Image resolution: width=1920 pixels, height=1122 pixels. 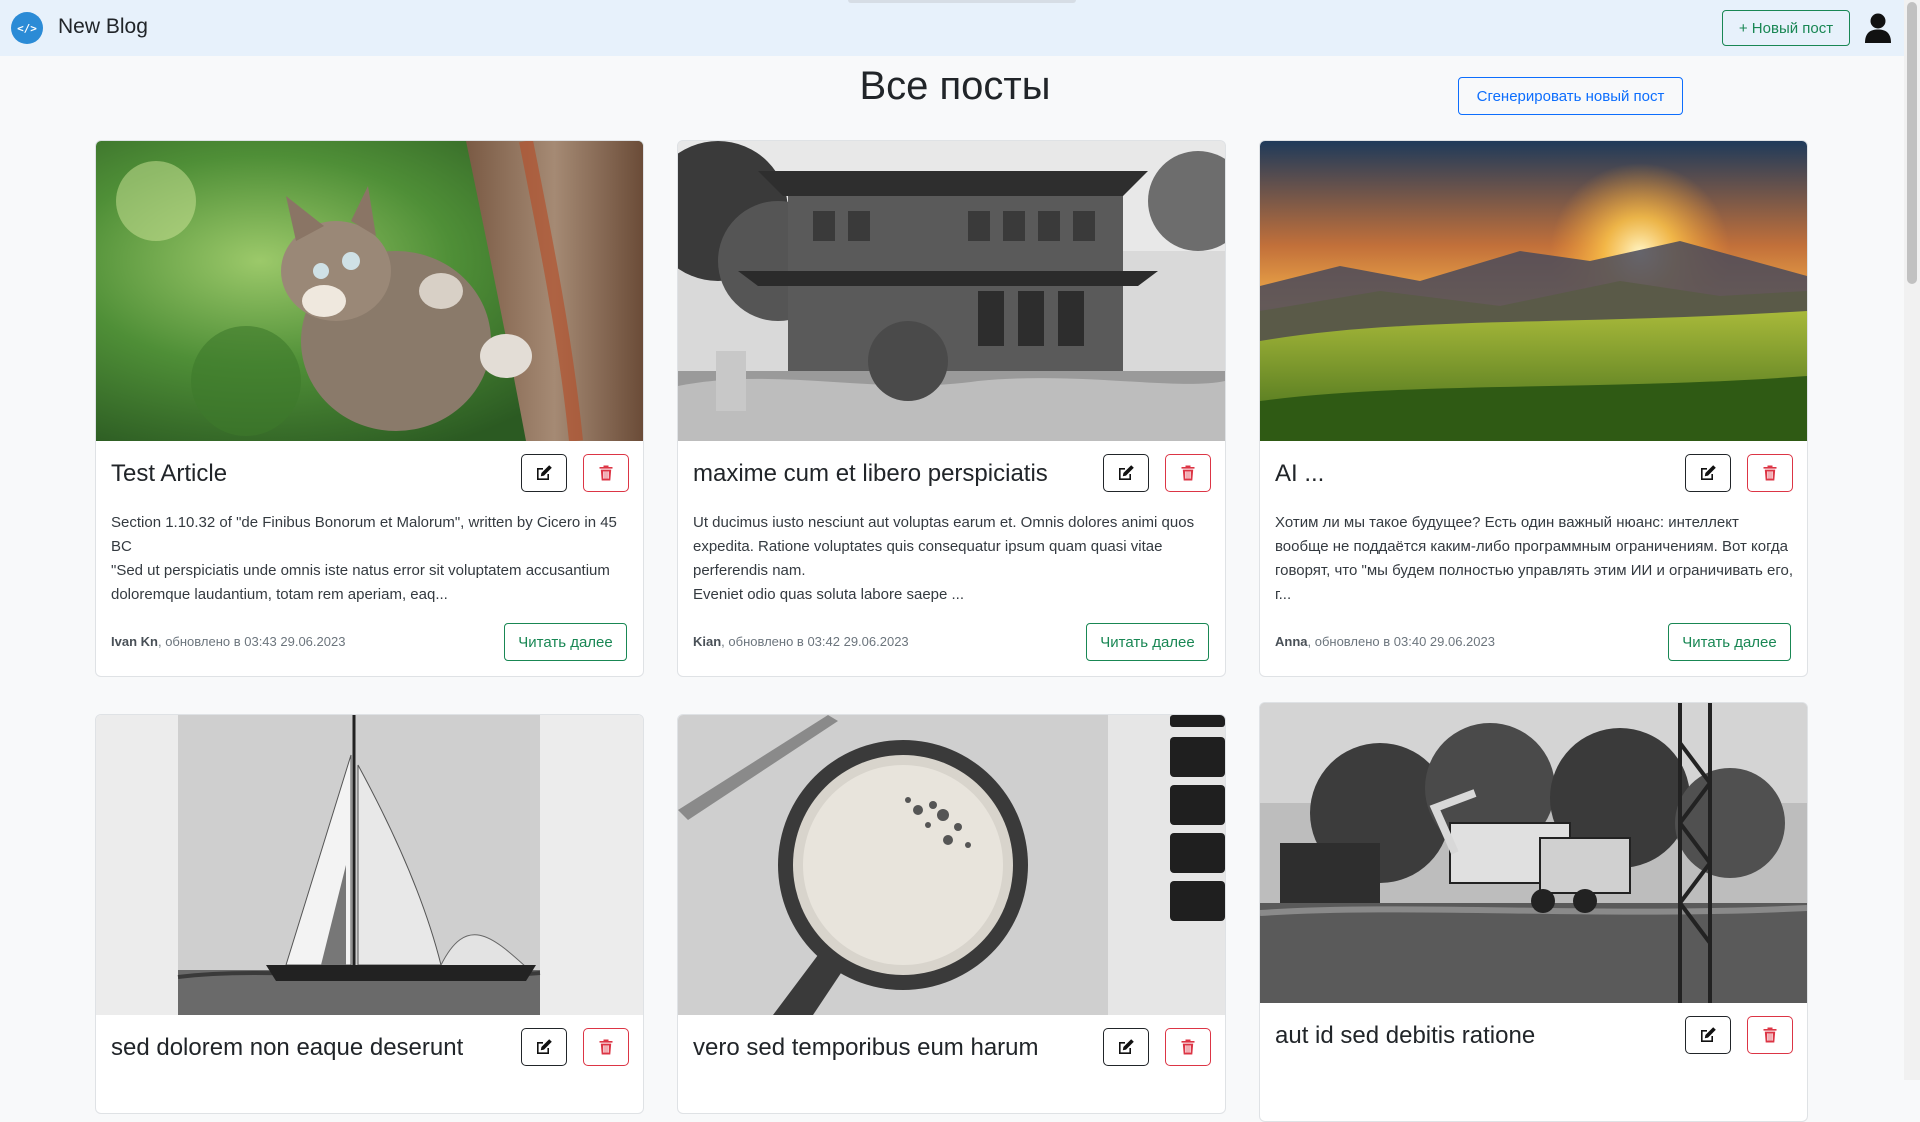 I want to click on post-meta: Ivan Kn, обновлено в 03:43 29.06.2023, so click(x=228, y=641).